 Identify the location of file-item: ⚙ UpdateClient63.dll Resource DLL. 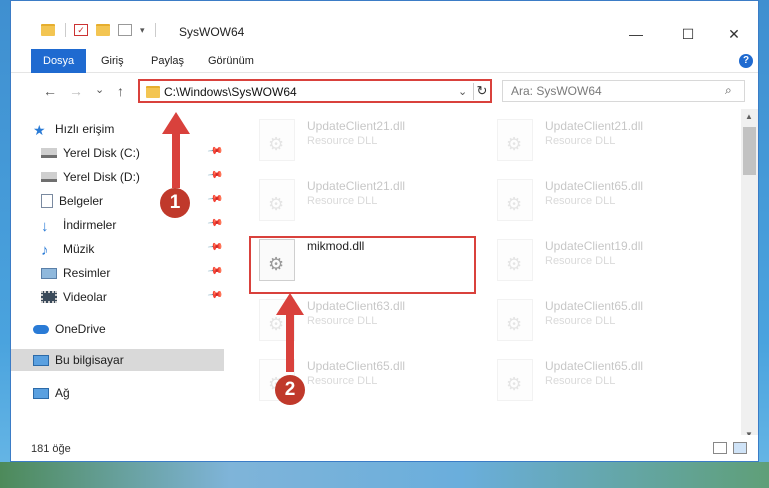
(351, 321).